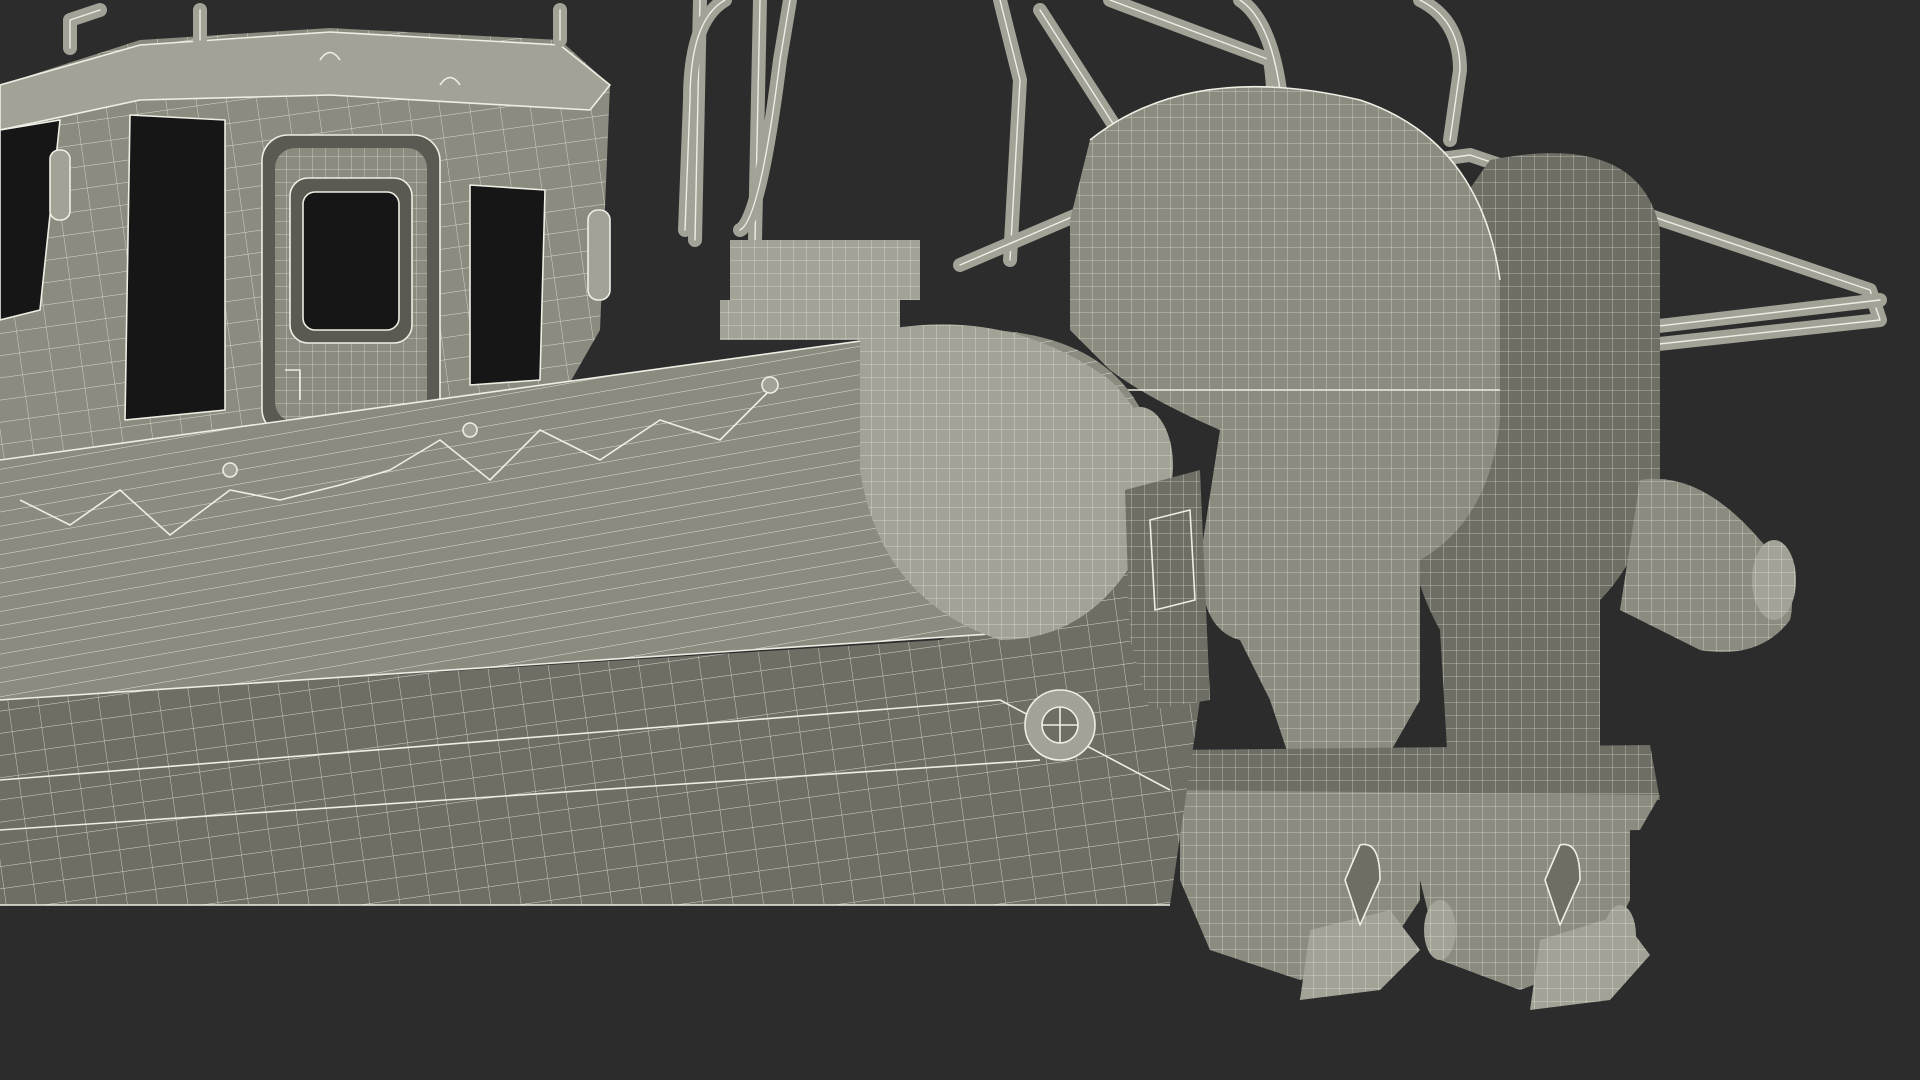  I want to click on cabin-door, so click(351, 285).